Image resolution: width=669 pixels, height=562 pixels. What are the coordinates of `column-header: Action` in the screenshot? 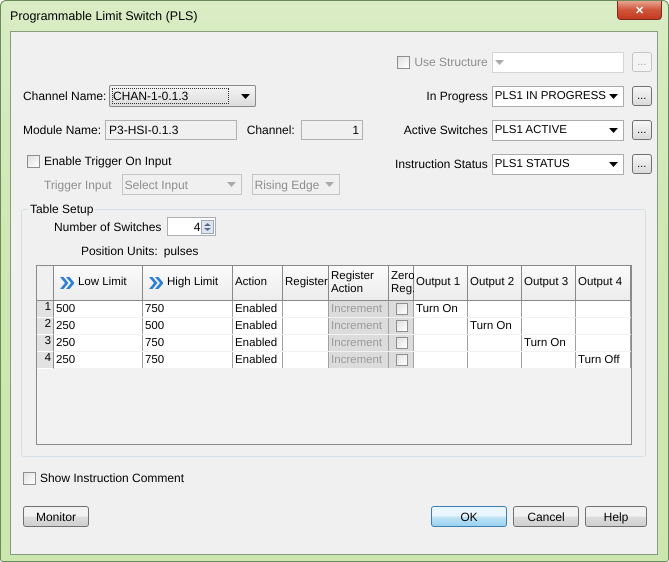 It's located at (258, 283).